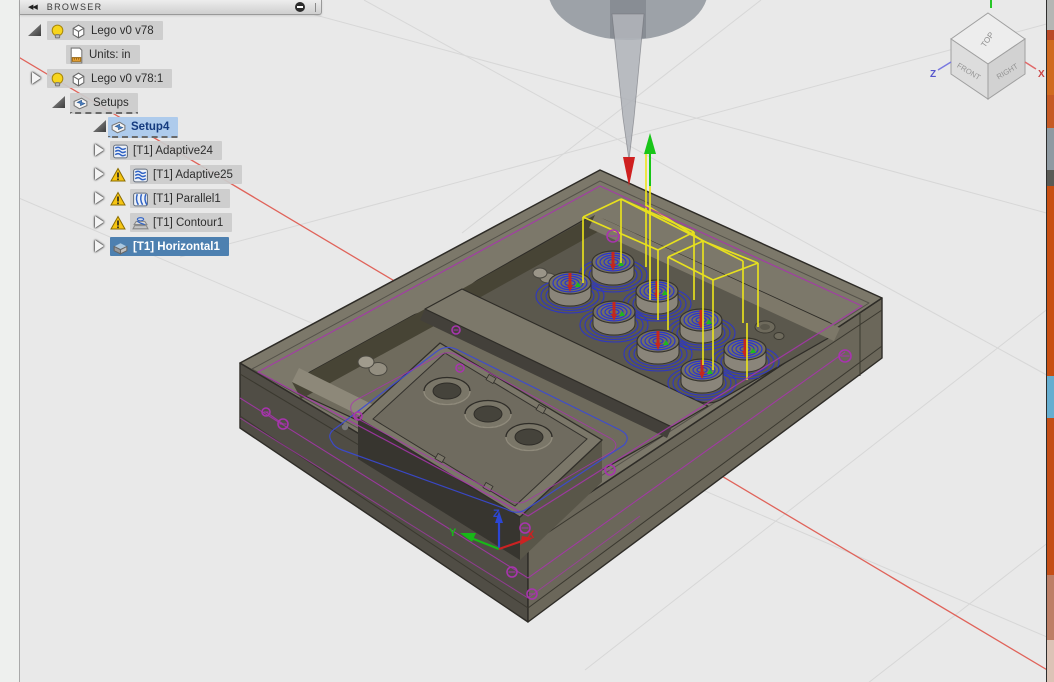  What do you see at coordinates (176, 246) in the screenshot?
I see `tree-item-label: [T1] Horizontal1` at bounding box center [176, 246].